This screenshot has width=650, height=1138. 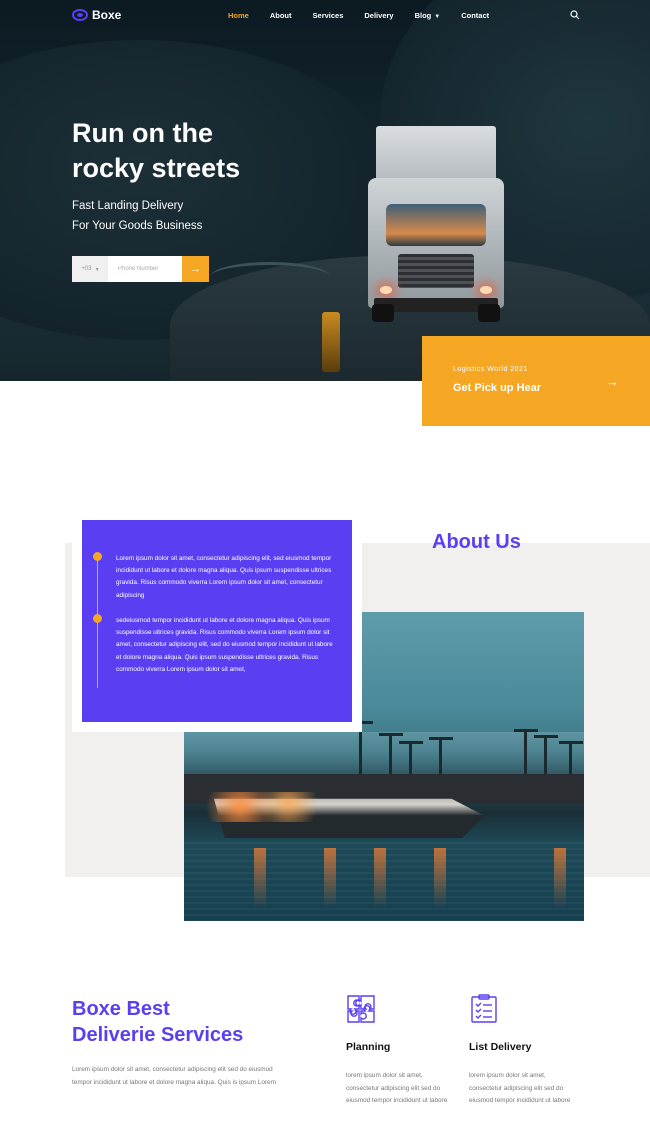 What do you see at coordinates (475, 15) in the screenshot?
I see `nav-item-contact: Contact` at bounding box center [475, 15].